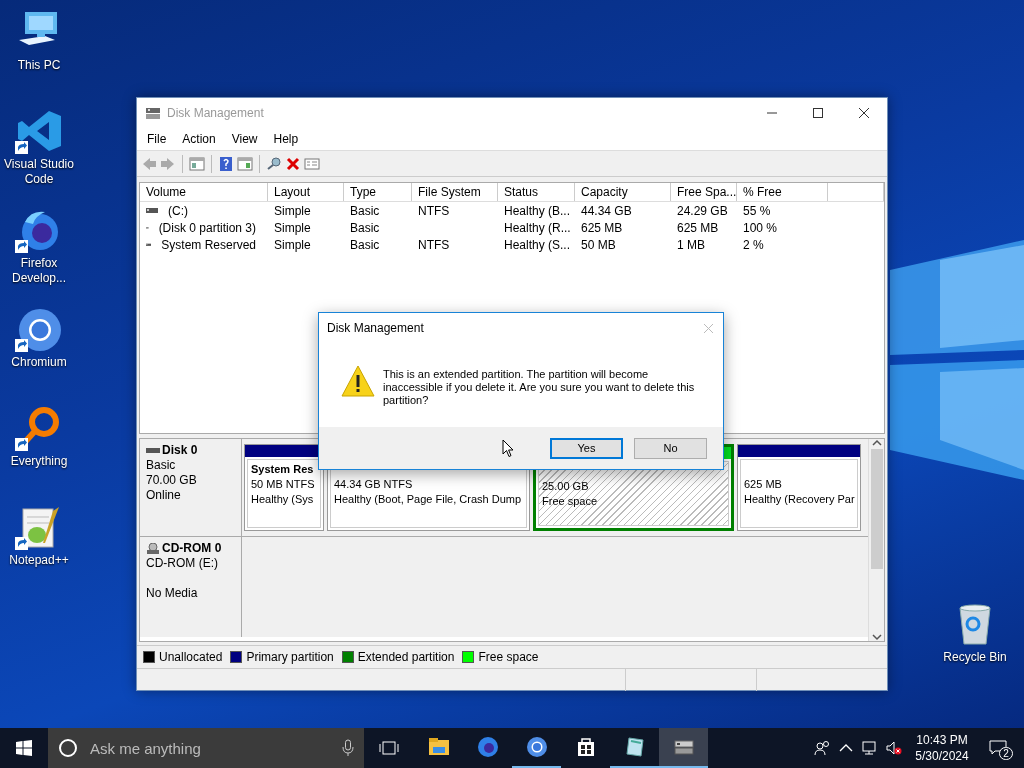  Describe the element at coordinates (376, 328) in the screenshot. I see `dialog-title: Disk Management` at that location.